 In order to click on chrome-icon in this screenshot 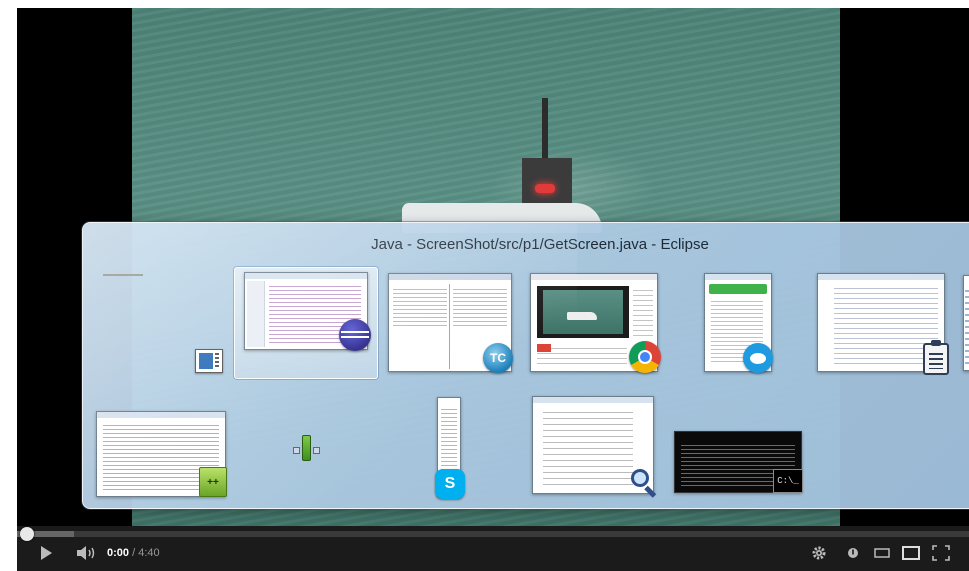, I will do `click(645, 357)`.